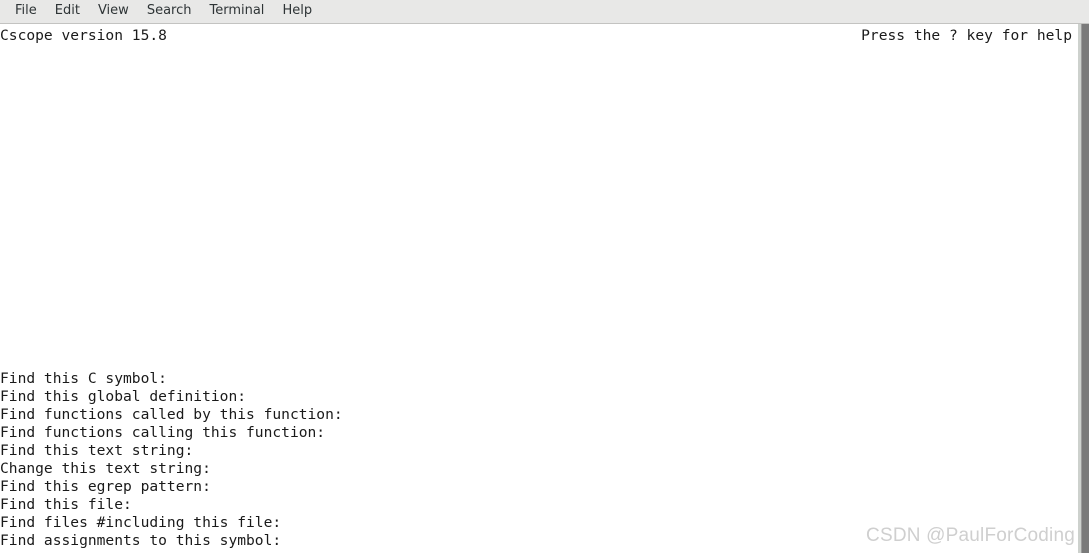 This screenshot has width=1089, height=553. Describe the element at coordinates (171, 397) in the screenshot. I see `prompt-find-global-definition: Find this global definition:` at that location.